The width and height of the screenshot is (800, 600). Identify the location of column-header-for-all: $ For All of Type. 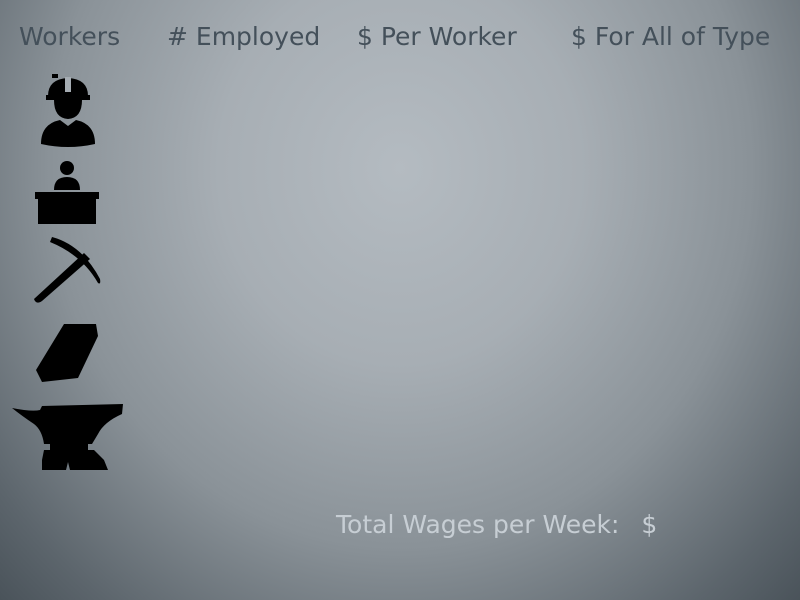
(671, 36).